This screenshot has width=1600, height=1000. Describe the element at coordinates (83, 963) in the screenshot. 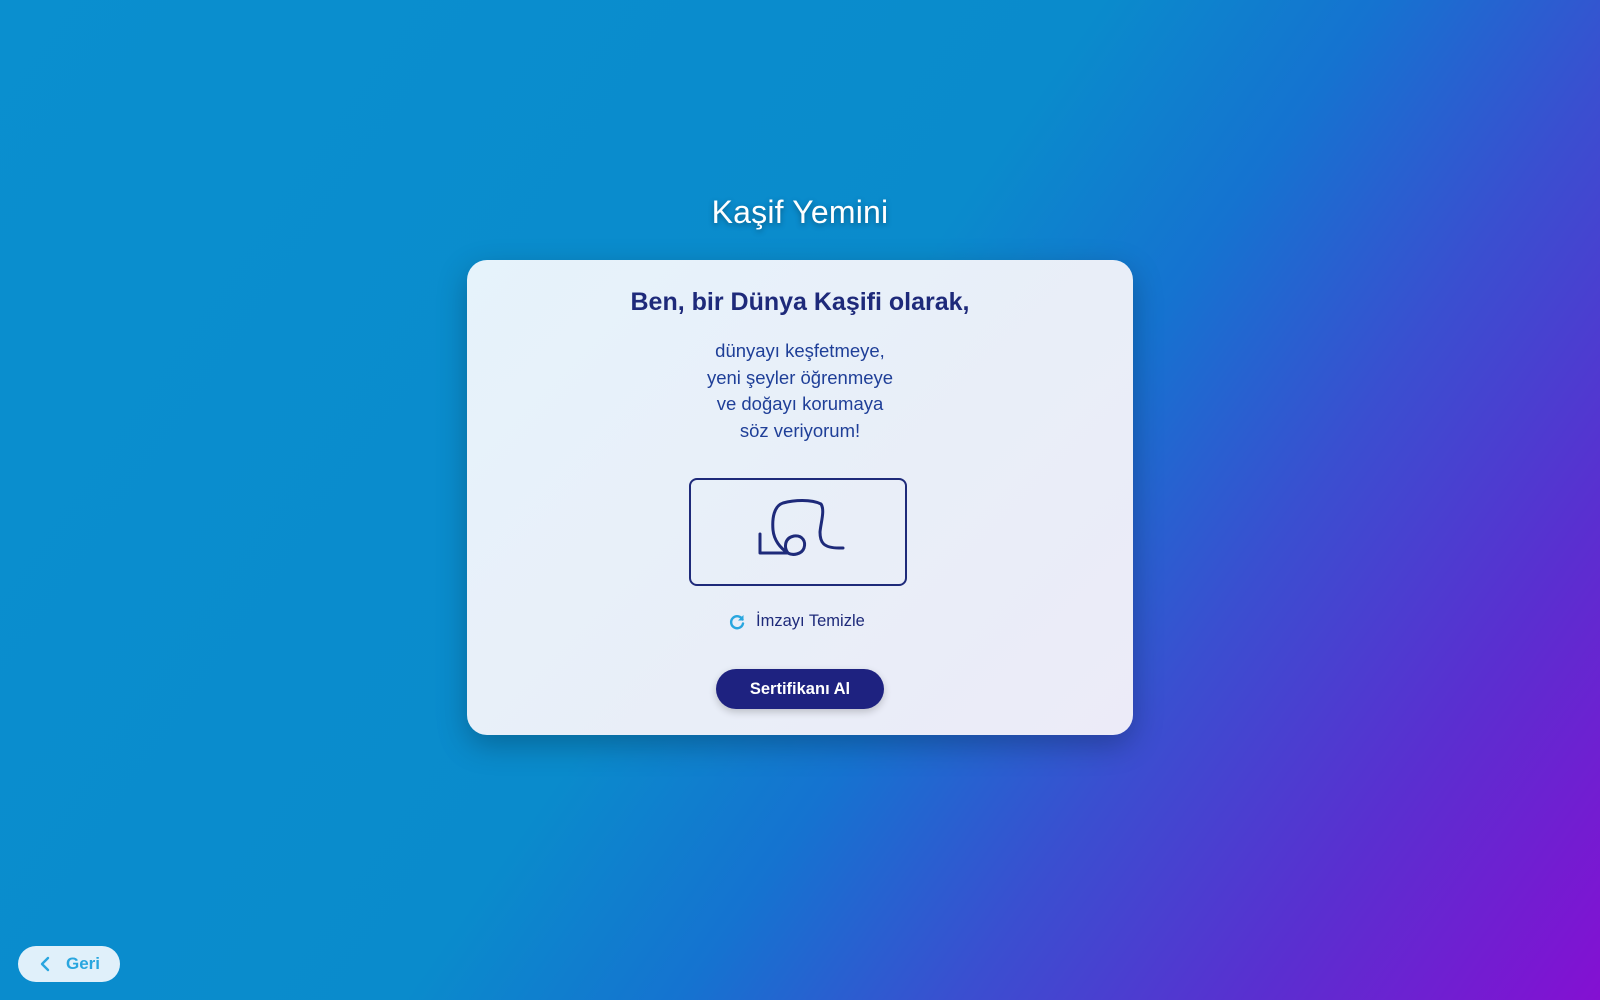

I see `back-label: Geri` at that location.